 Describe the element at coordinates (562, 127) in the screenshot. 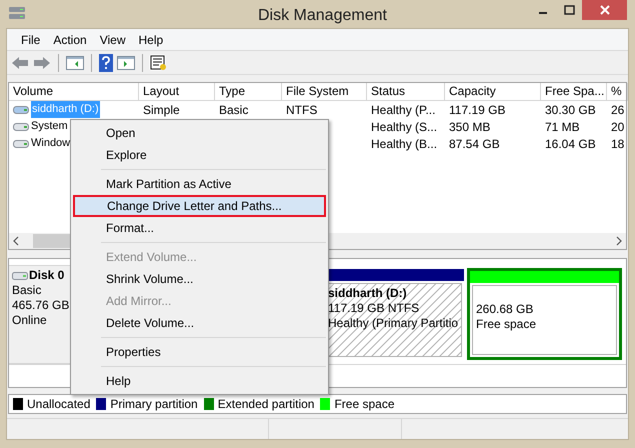

I see `table-cell-text: 71 MB` at that location.